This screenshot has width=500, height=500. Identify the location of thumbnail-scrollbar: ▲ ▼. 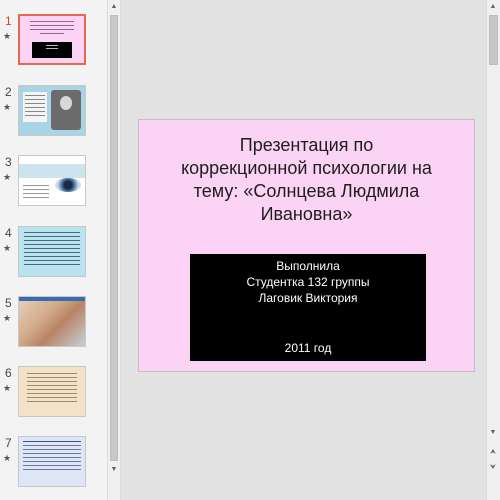
(114, 250).